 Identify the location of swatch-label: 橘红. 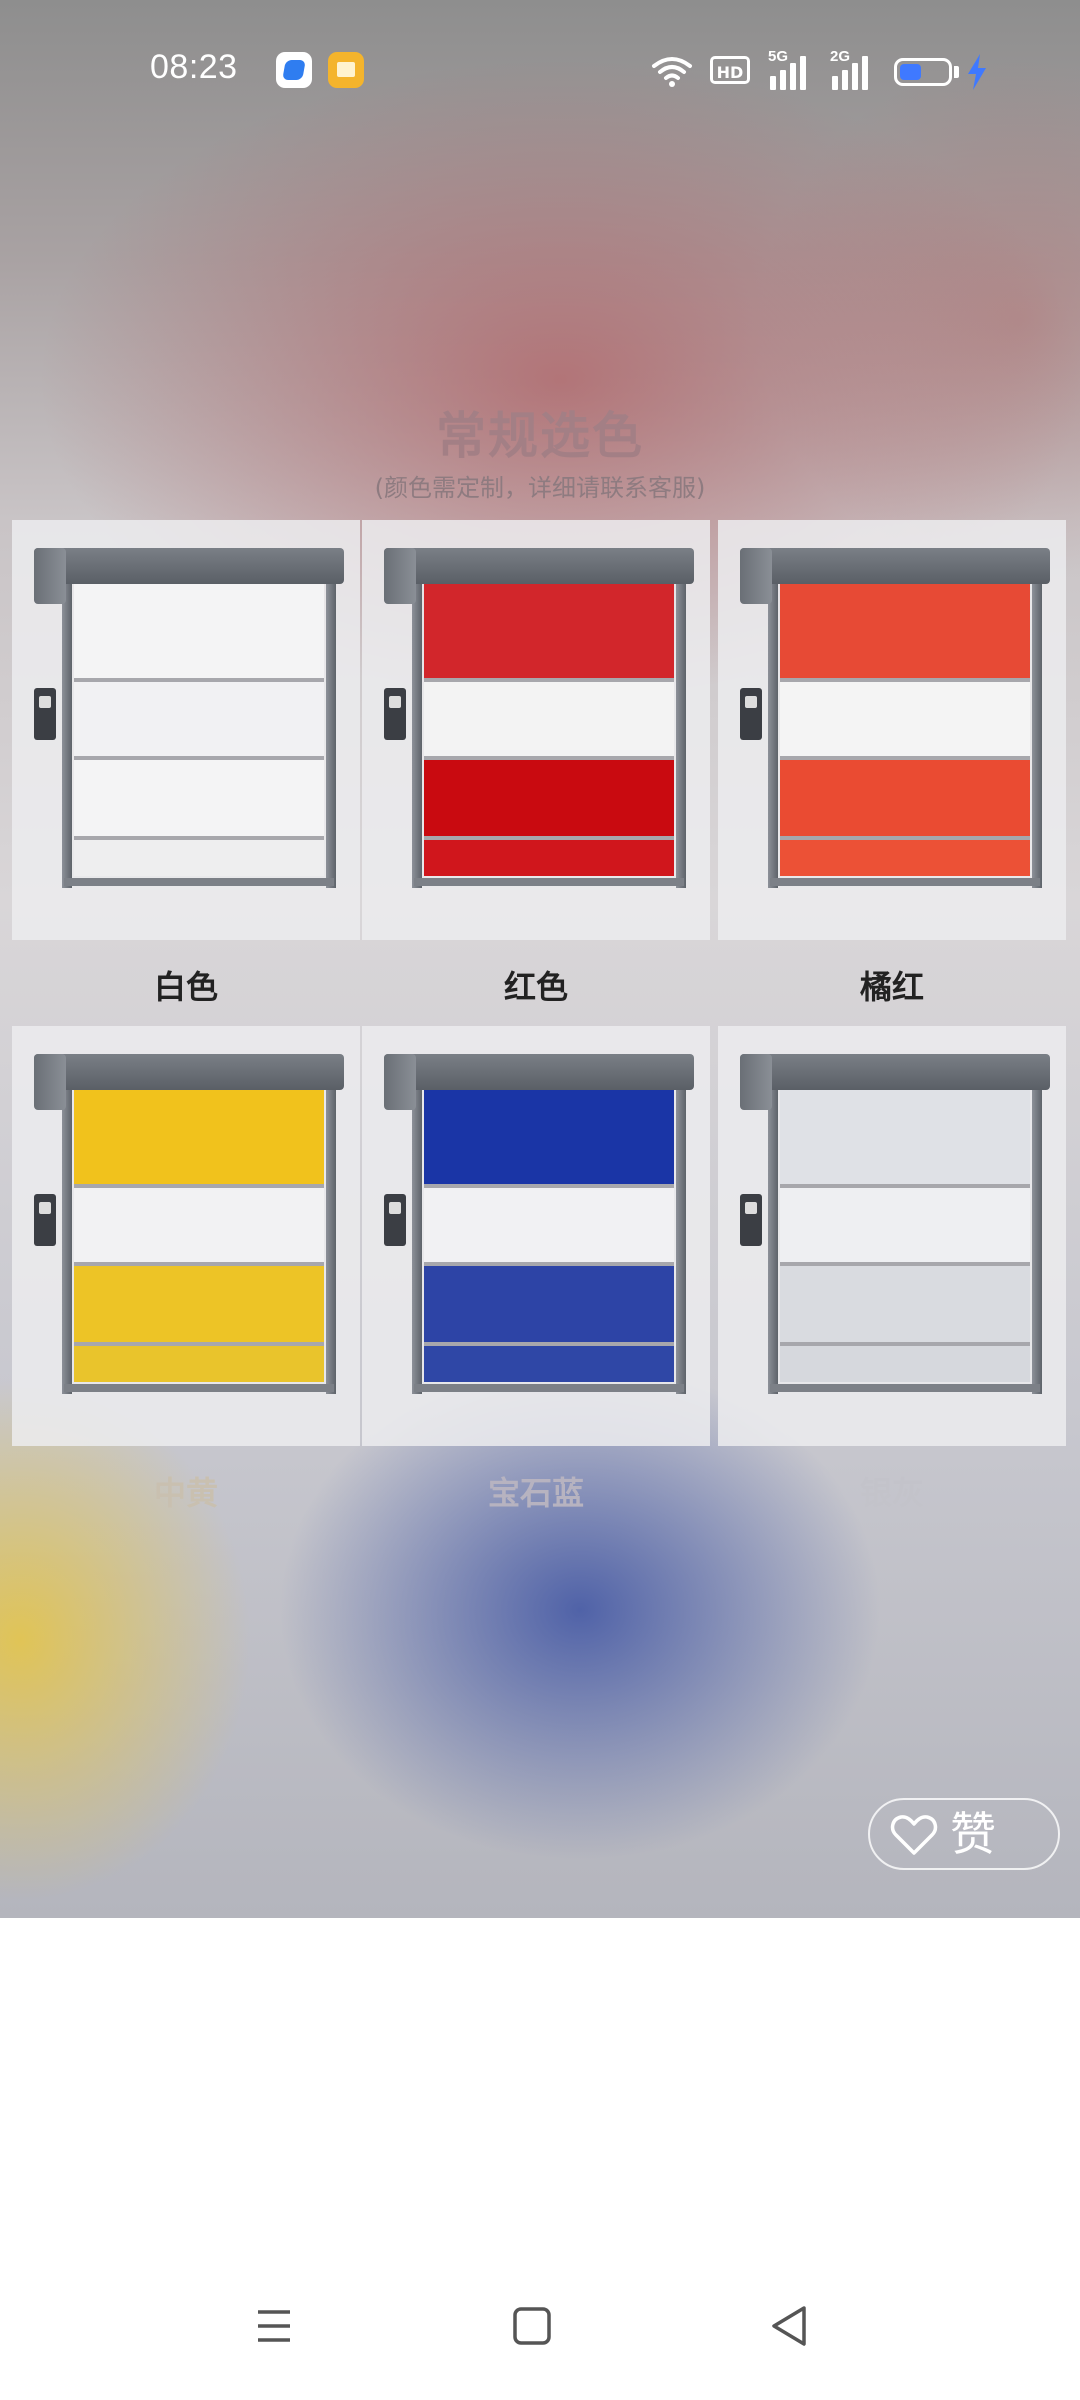
(891, 987).